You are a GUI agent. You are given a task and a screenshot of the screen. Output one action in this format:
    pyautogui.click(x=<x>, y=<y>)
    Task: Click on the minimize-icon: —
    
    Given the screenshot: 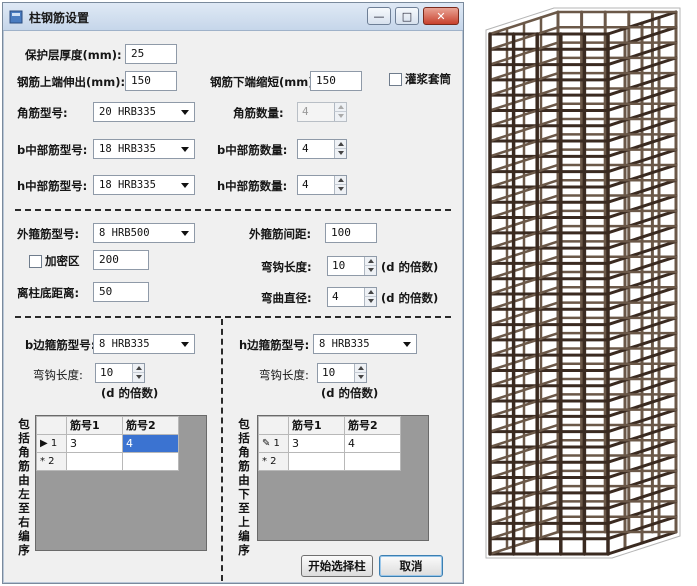 What is the action you would take?
    pyautogui.click(x=379, y=16)
    